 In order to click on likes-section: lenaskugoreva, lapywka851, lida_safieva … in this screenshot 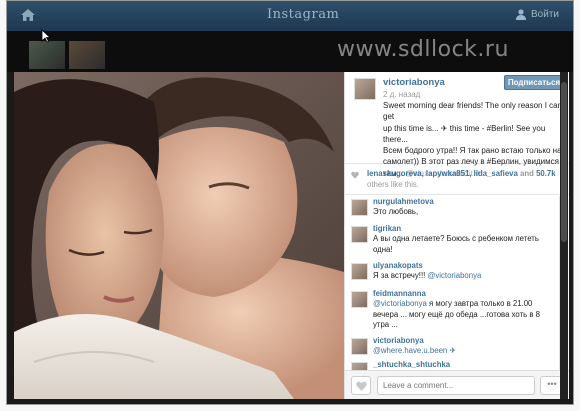, I will do `click(457, 180)`.